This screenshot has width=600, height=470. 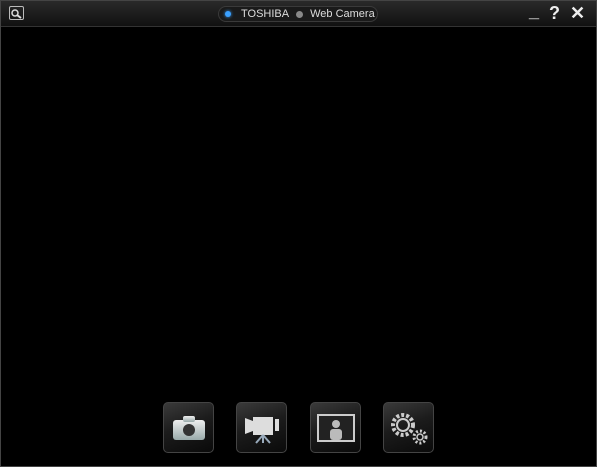 I want to click on record-video-button, so click(x=261, y=427).